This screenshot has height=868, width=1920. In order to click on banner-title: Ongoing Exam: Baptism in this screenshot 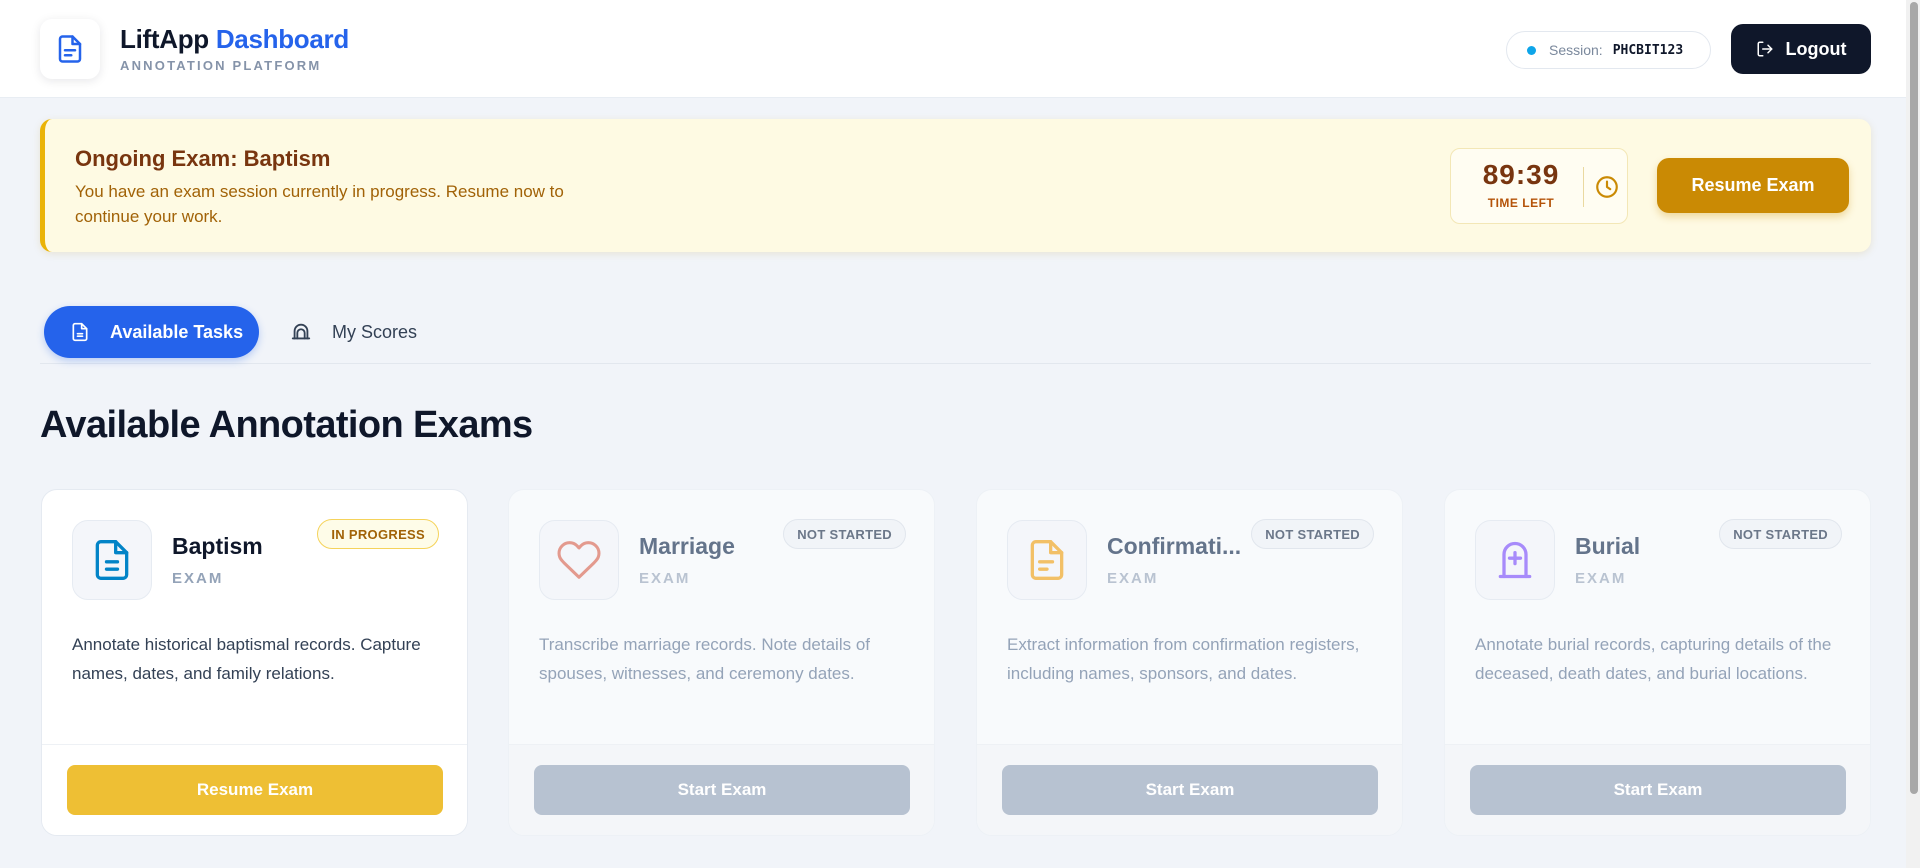, I will do `click(203, 158)`.